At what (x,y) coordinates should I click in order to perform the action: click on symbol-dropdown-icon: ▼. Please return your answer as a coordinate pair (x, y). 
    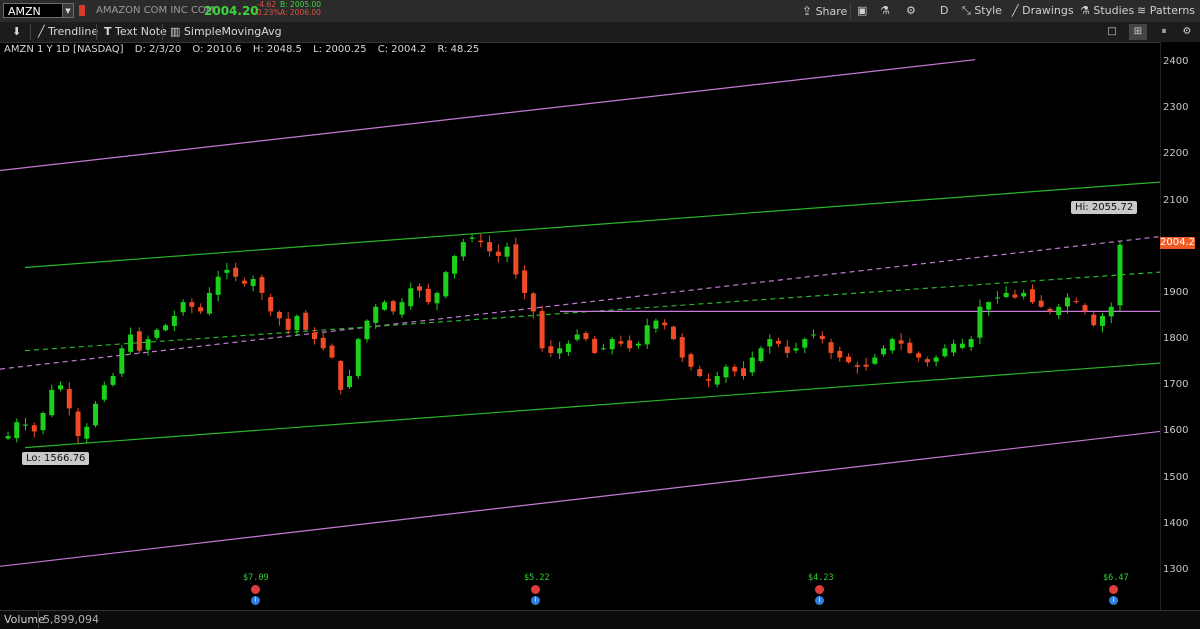
    Looking at the image, I should click on (68, 10).